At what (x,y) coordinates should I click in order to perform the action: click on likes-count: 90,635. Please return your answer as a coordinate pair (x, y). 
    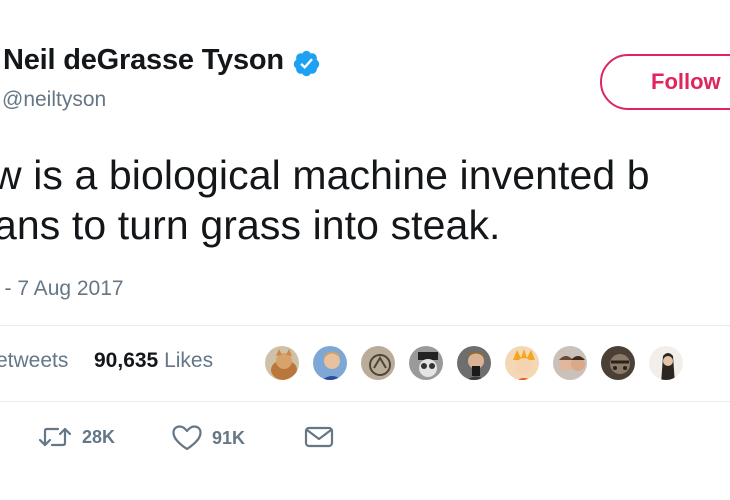
    Looking at the image, I should click on (126, 360).